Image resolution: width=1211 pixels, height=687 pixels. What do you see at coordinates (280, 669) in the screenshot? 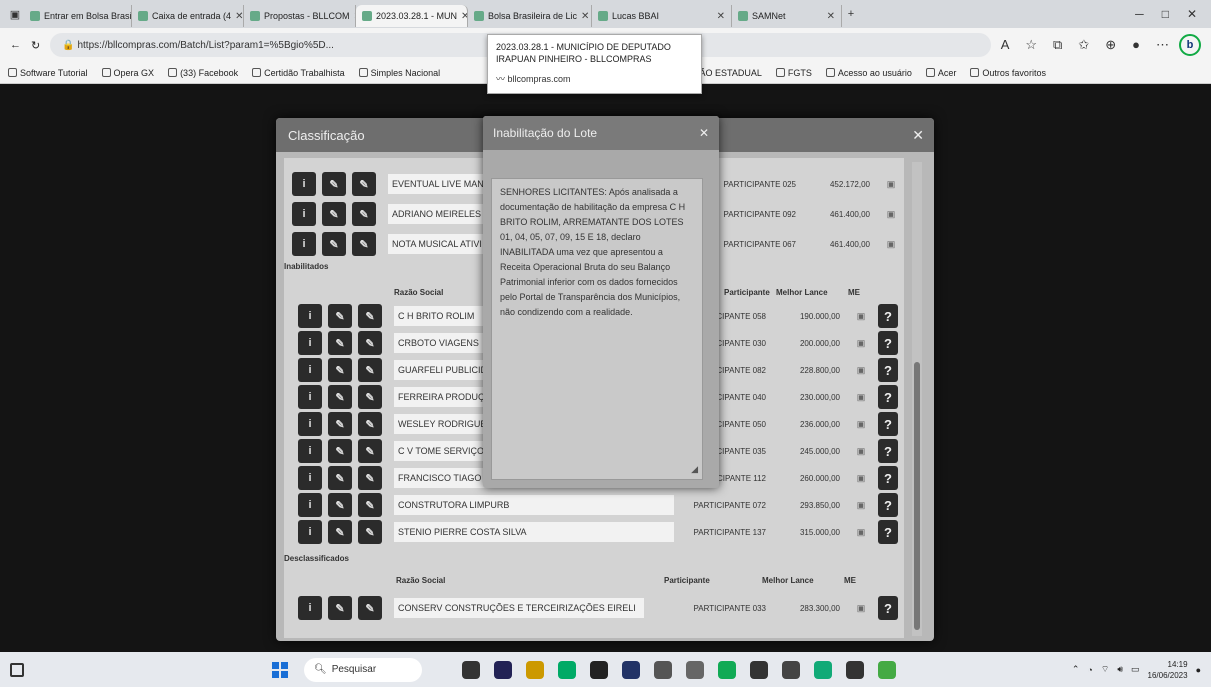
I see `windows-start-icon` at bounding box center [280, 669].